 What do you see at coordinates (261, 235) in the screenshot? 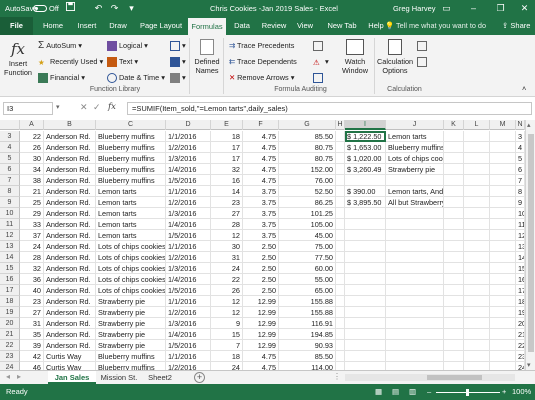
I see `cell-f12: 3.75` at bounding box center [261, 235].